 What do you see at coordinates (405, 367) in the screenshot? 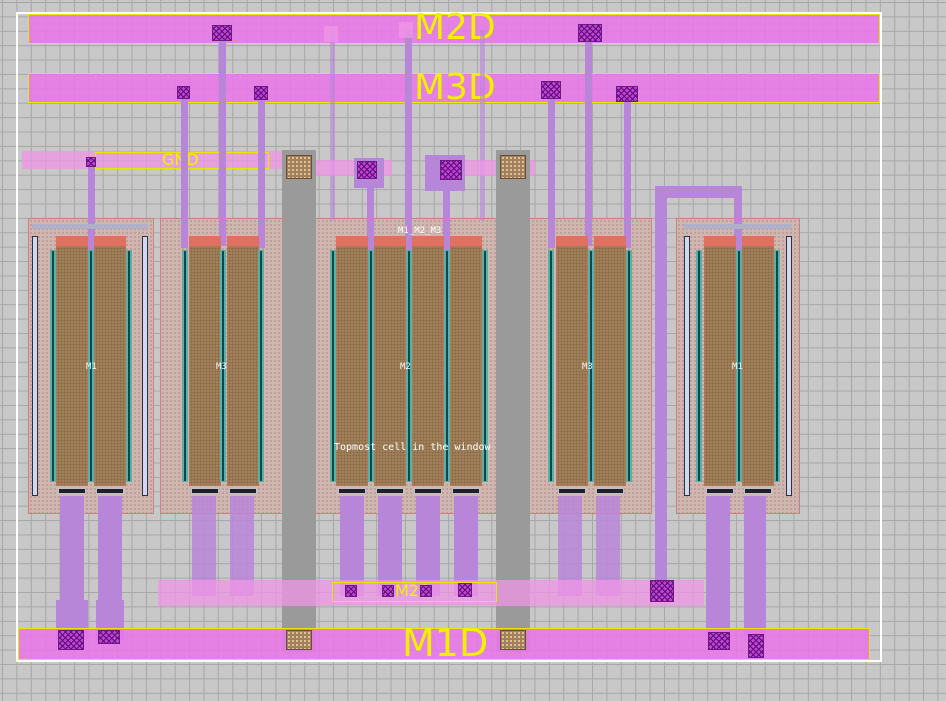
I see `device-label: M2` at bounding box center [405, 367].